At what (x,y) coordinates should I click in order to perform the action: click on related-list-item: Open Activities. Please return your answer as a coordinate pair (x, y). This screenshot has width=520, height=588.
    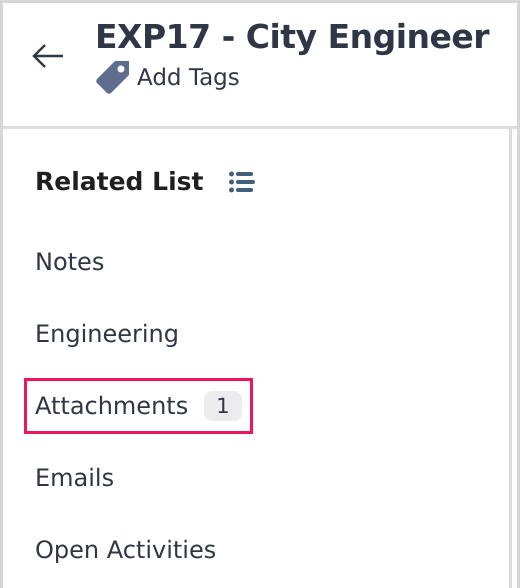
    Looking at the image, I should click on (125, 550).